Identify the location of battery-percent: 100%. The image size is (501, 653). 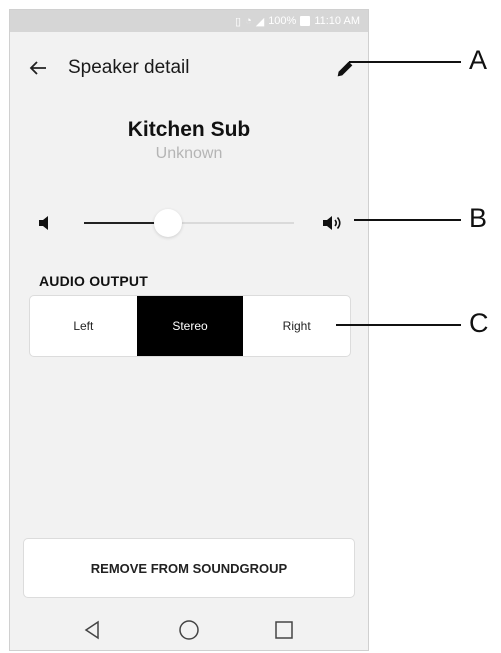
(282, 21).